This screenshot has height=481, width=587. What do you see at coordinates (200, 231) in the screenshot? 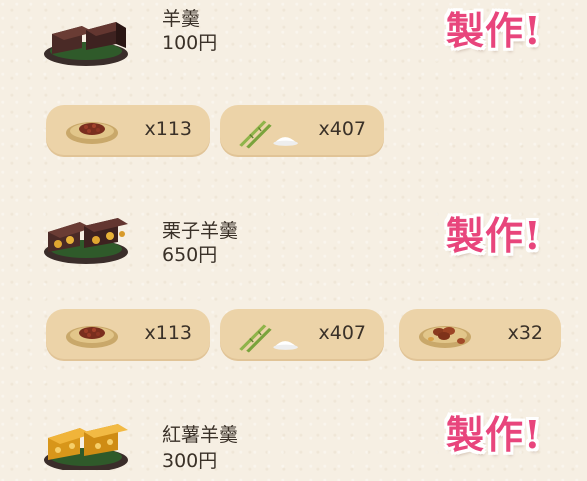
I see `recipe-name: 栗子羊羹` at bounding box center [200, 231].